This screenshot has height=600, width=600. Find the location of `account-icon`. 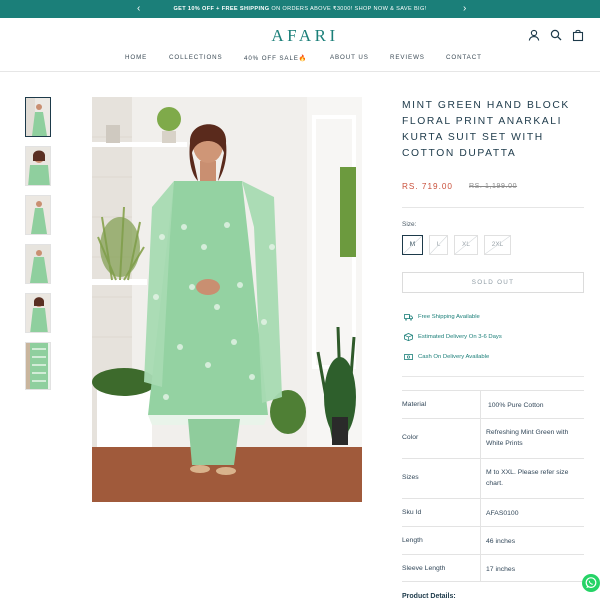

account-icon is located at coordinates (534, 35).